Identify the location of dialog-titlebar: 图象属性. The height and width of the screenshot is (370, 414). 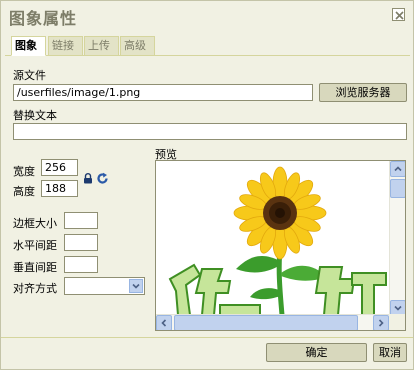
(207, 16).